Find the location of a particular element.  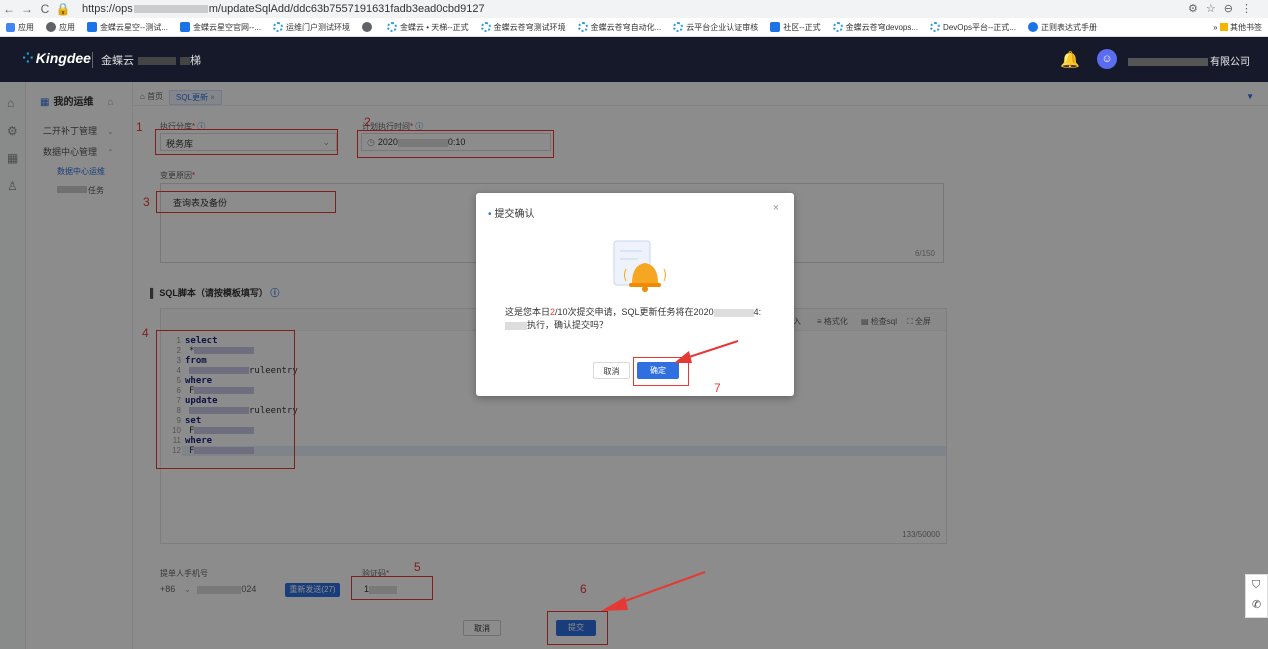

arrow-to-confirm is located at coordinates (706, 351).